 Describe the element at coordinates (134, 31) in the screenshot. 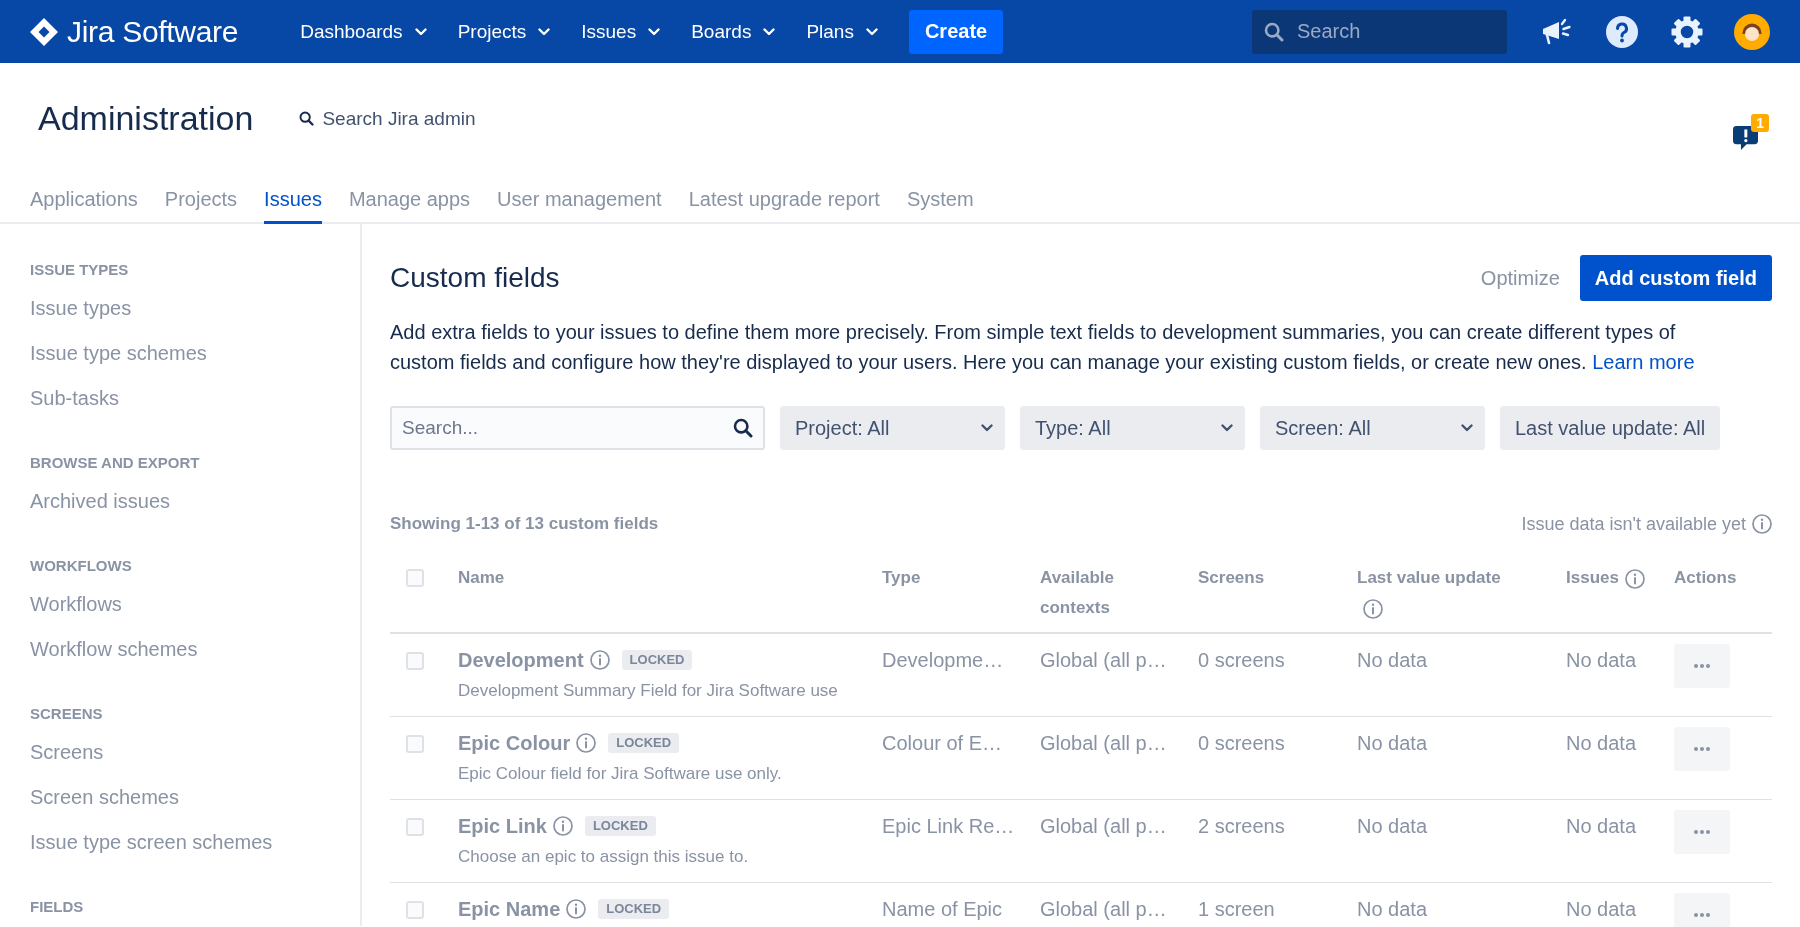

I see `home-logo-link: Jira Software` at that location.